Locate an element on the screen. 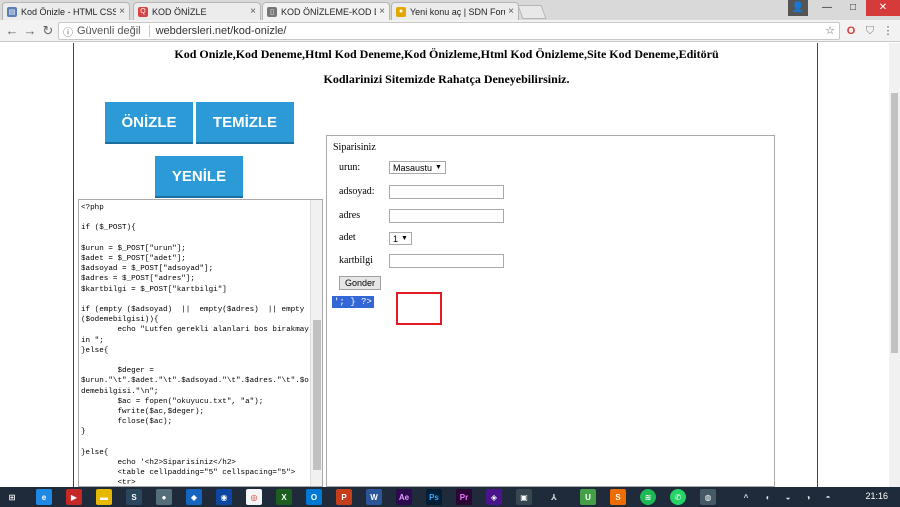 The image size is (900, 507). adres-input is located at coordinates (446, 216).